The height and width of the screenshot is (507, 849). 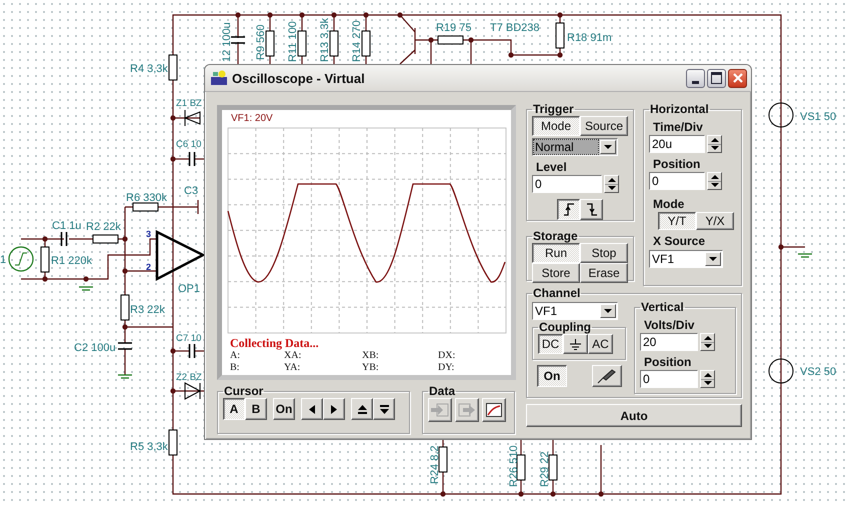 What do you see at coordinates (71, 261) in the screenshot?
I see `component-label: R1 220k` at bounding box center [71, 261].